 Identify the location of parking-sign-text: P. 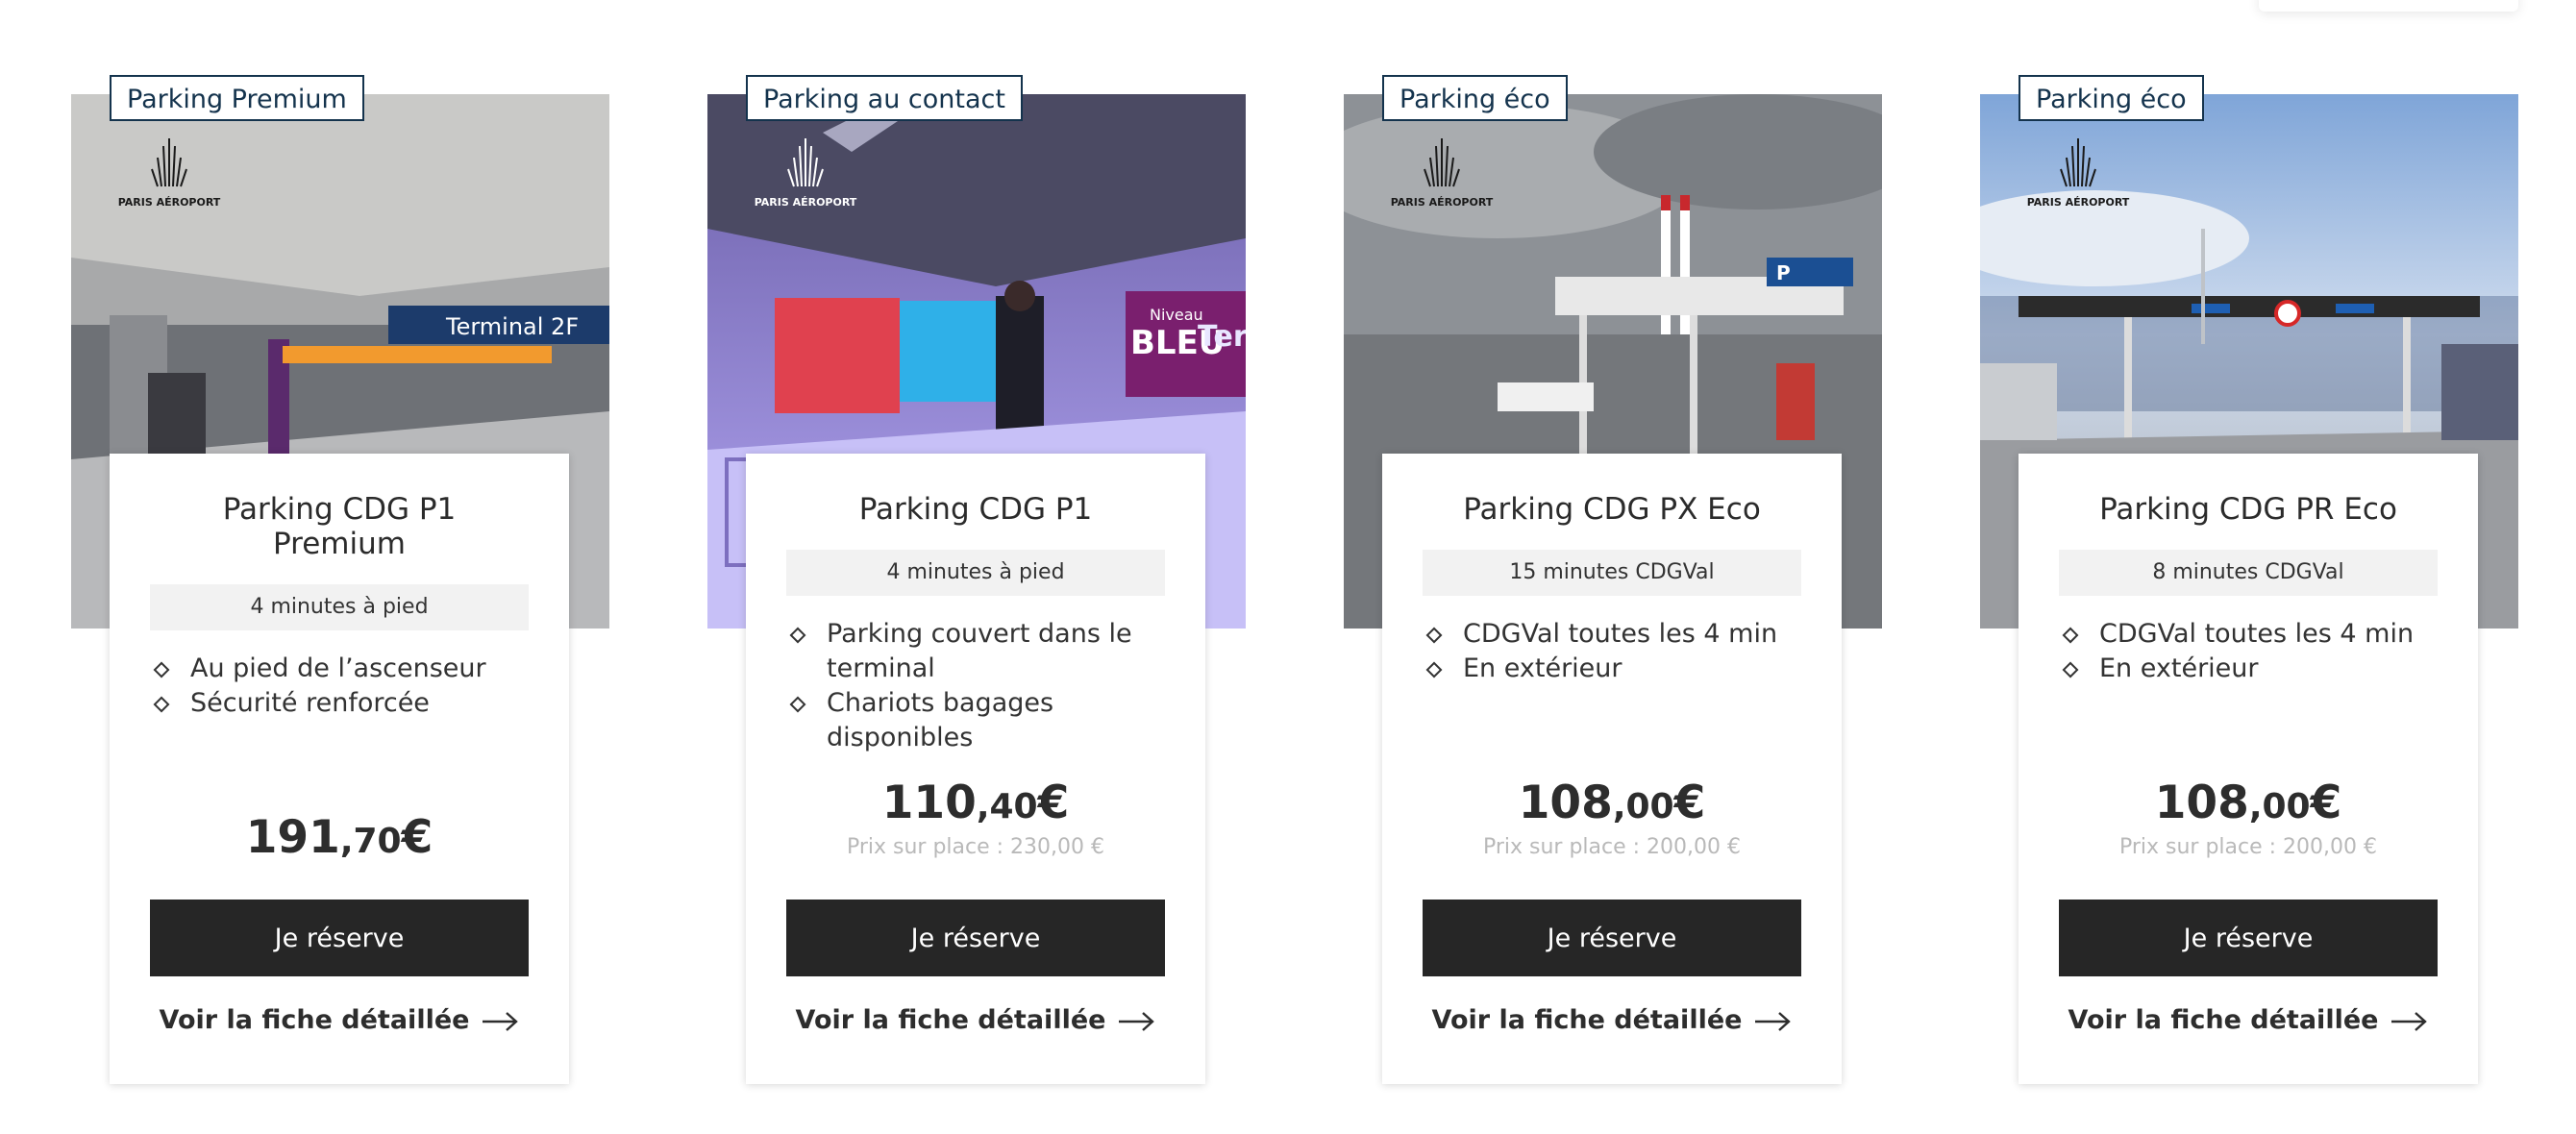
(1784, 272).